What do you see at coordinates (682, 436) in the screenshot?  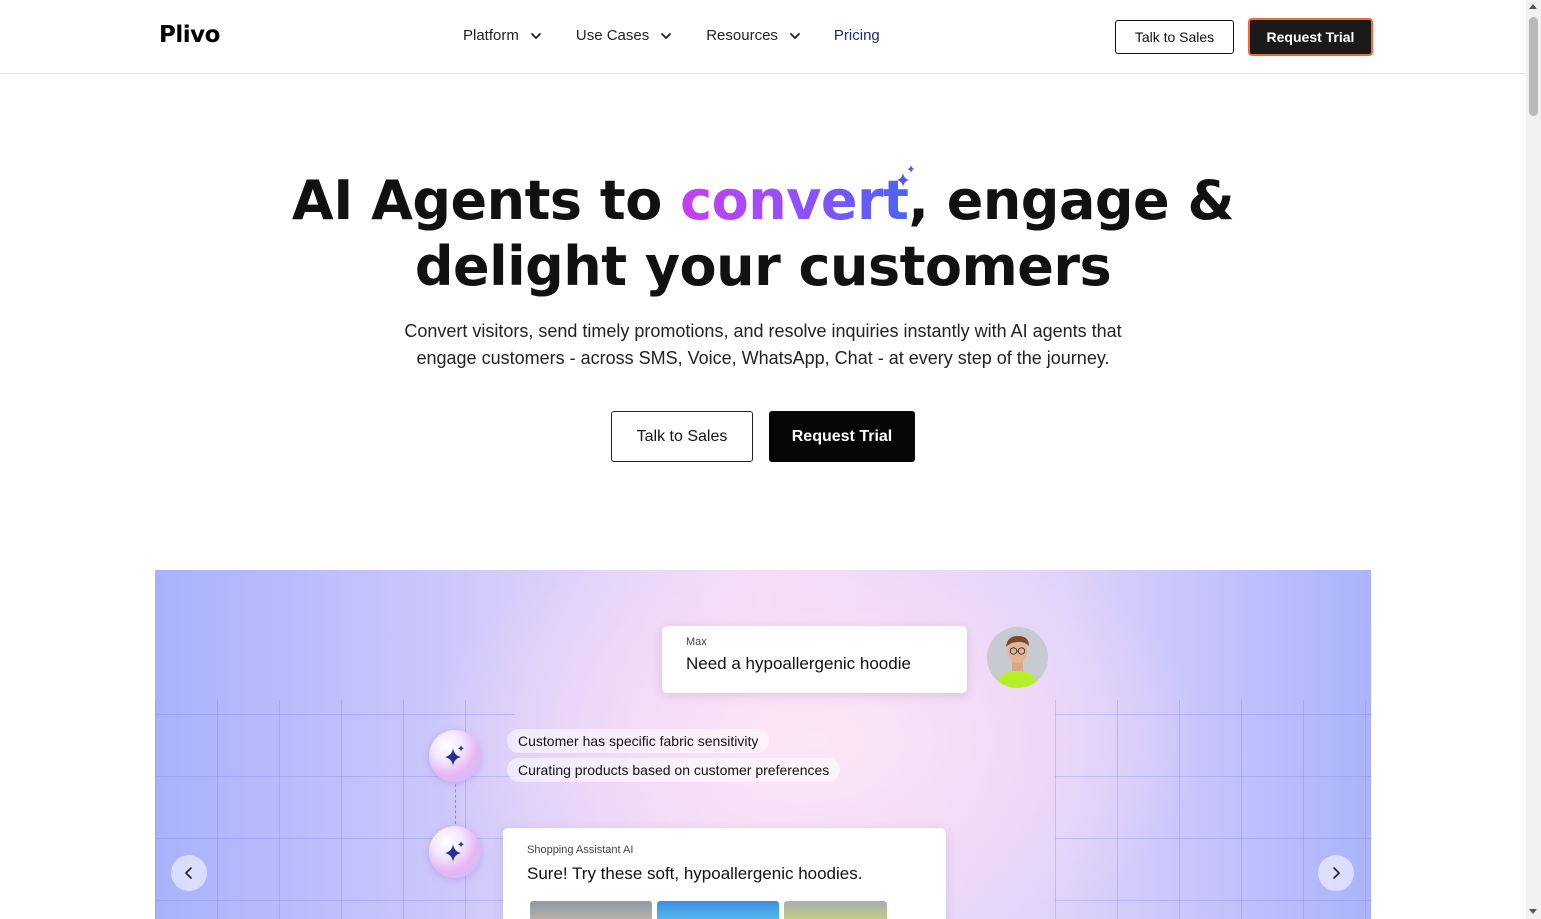 I see `hero-talk-to-sales-button: Talk to Sales` at bounding box center [682, 436].